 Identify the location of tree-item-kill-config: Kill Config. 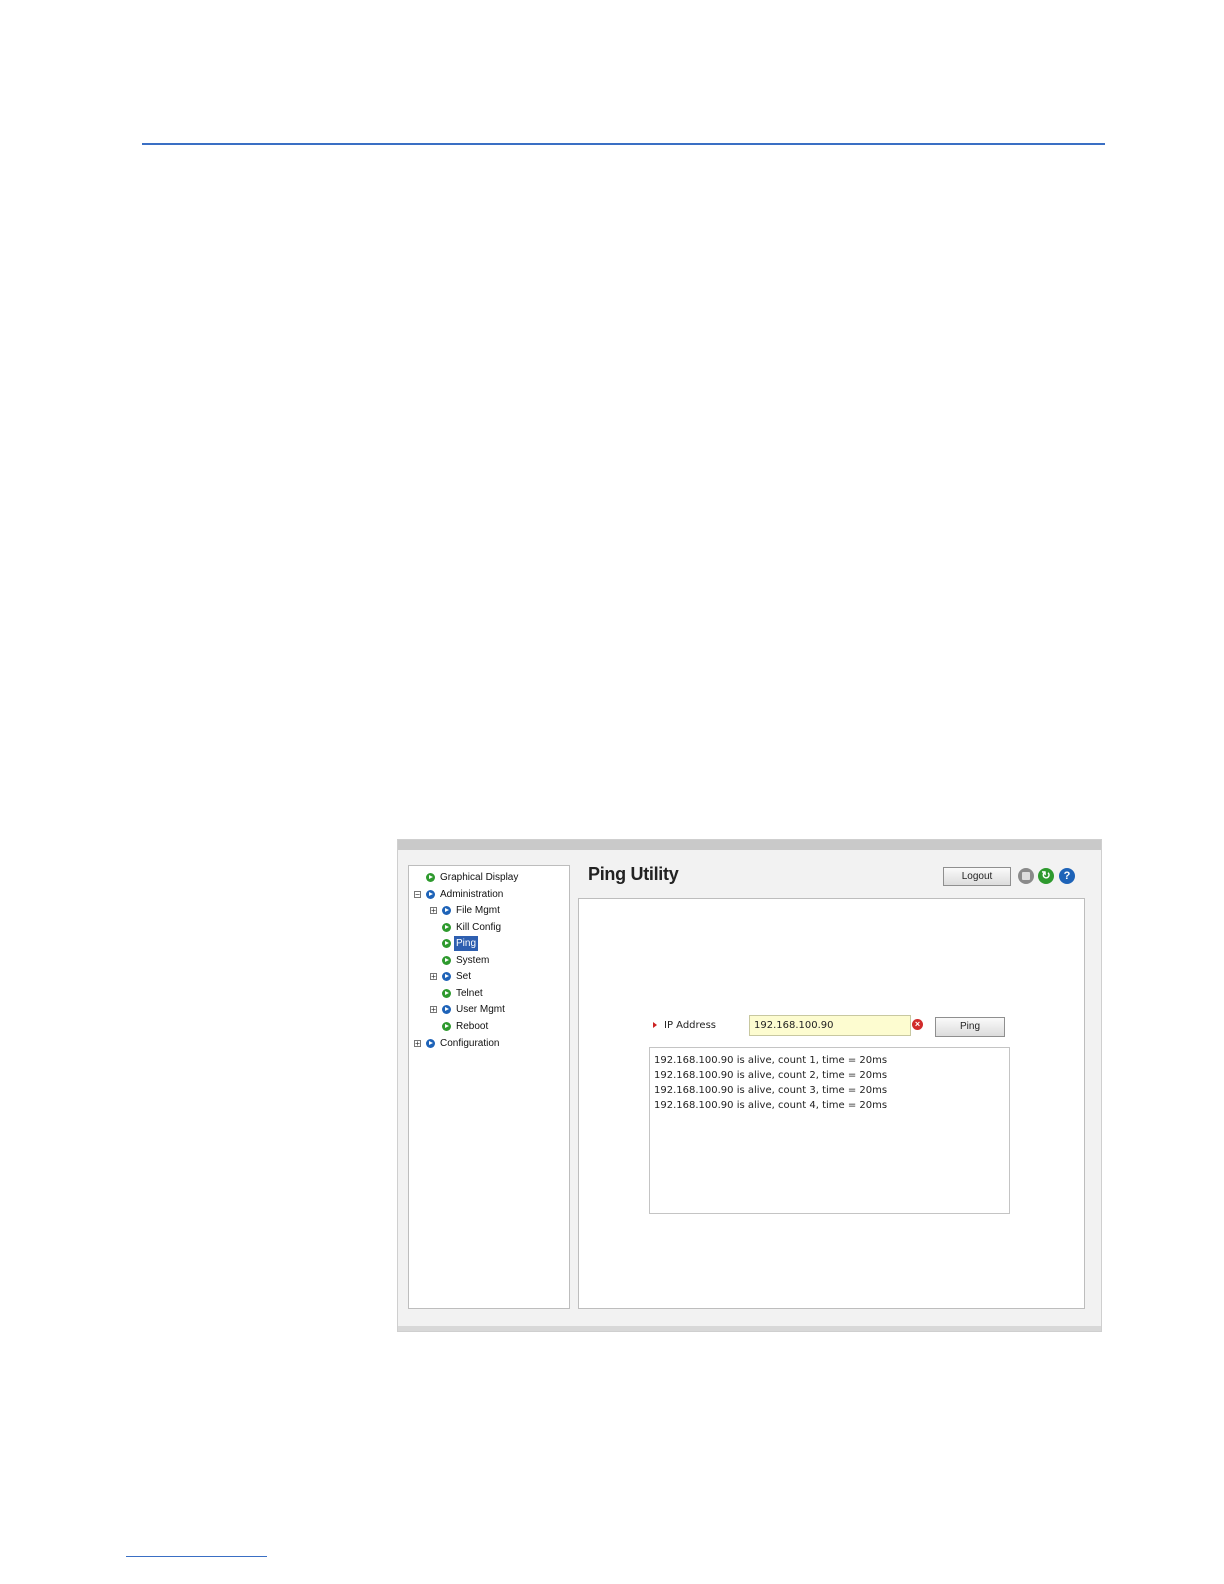
(466, 927).